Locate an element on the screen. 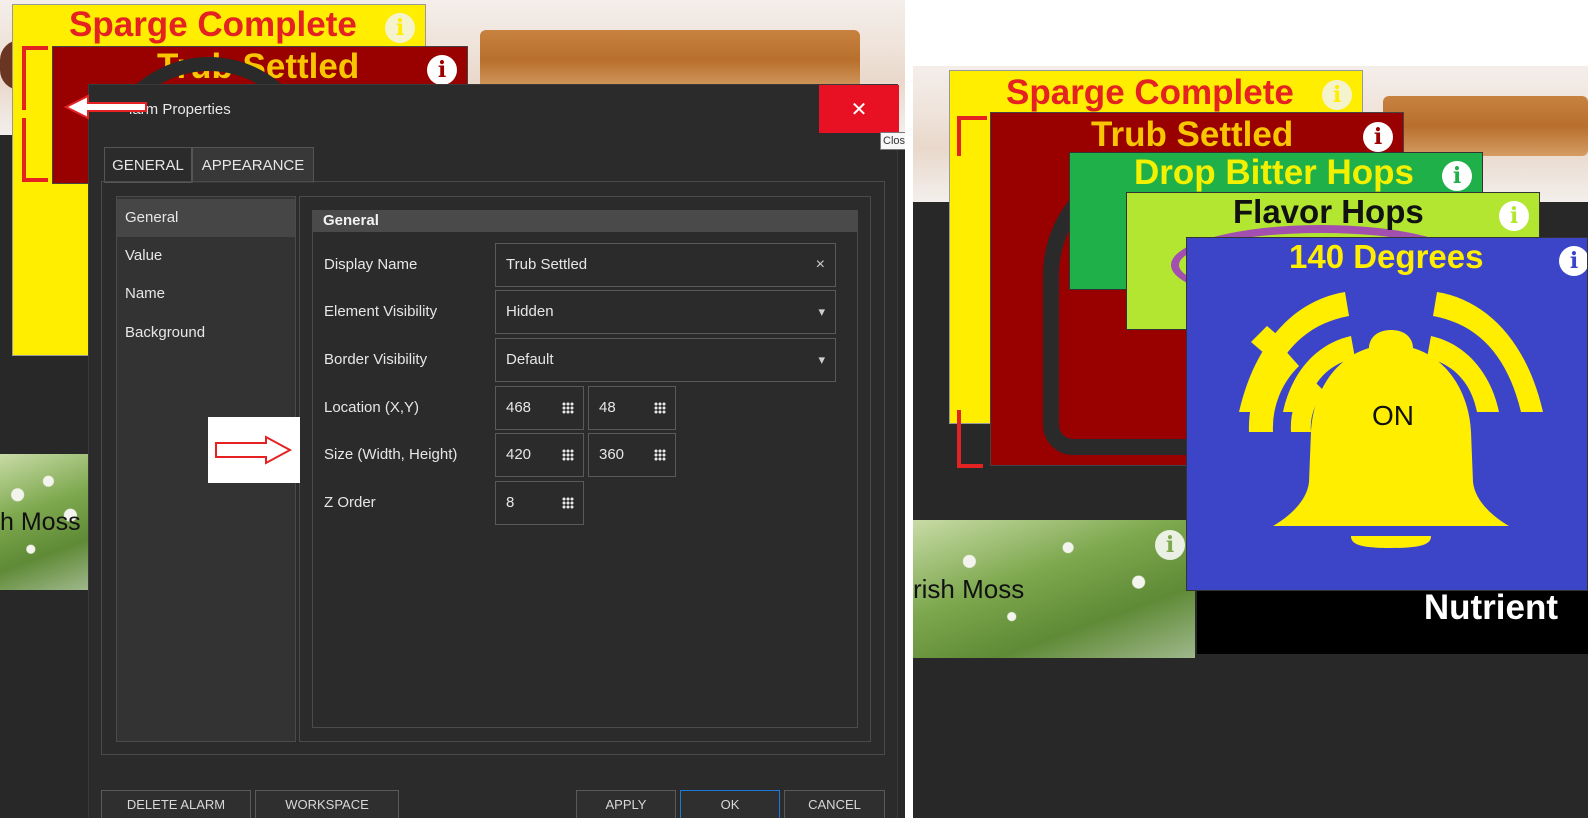  nav-item-general: General is located at coordinates (206, 218).